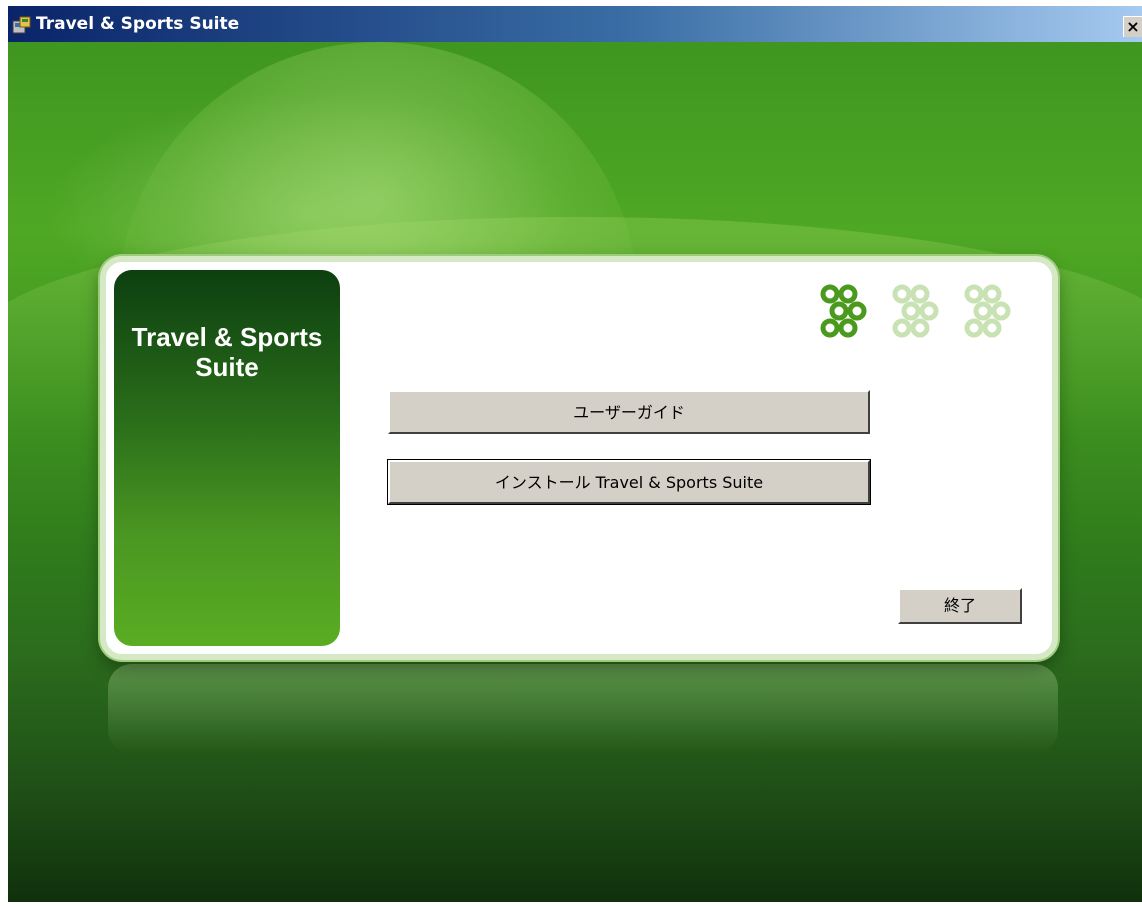 This screenshot has height=907, width=1142. Describe the element at coordinates (915, 311) in the screenshot. I see `logo-icon` at that location.